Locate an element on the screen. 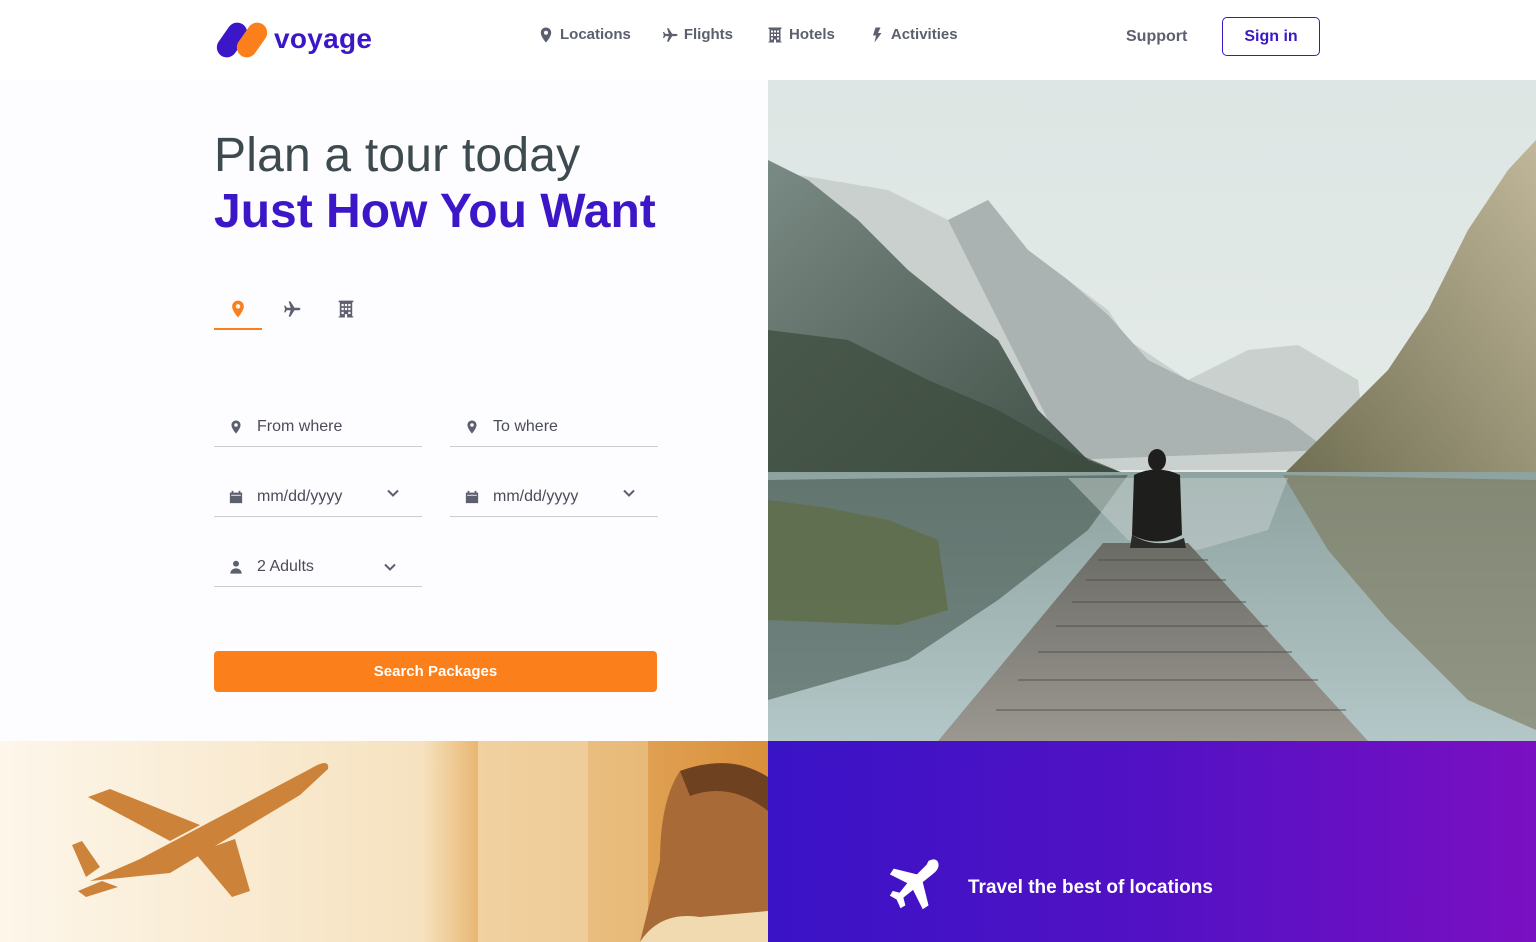 The width and height of the screenshot is (1536, 942). nav-item-hotels: Hotels is located at coordinates (801, 34).